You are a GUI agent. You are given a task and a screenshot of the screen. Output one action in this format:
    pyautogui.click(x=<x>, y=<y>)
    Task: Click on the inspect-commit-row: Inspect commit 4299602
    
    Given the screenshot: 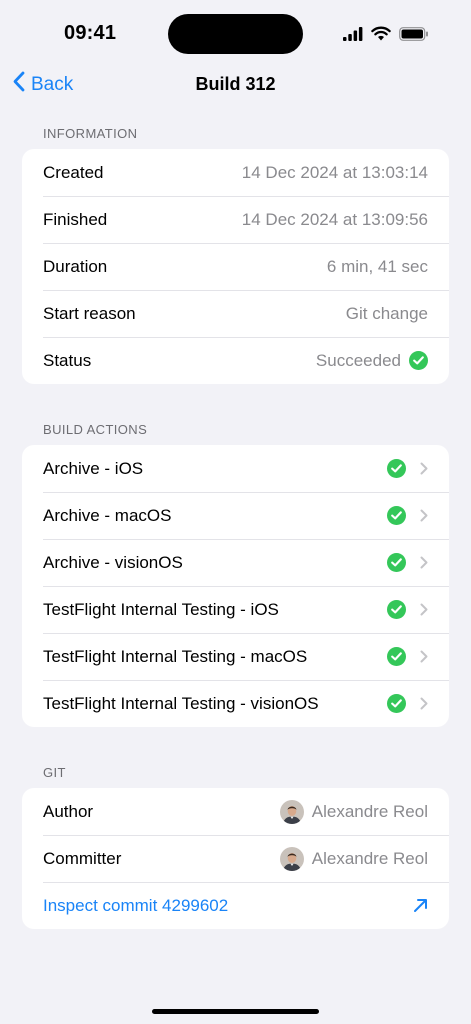 What is the action you would take?
    pyautogui.click(x=235, y=905)
    